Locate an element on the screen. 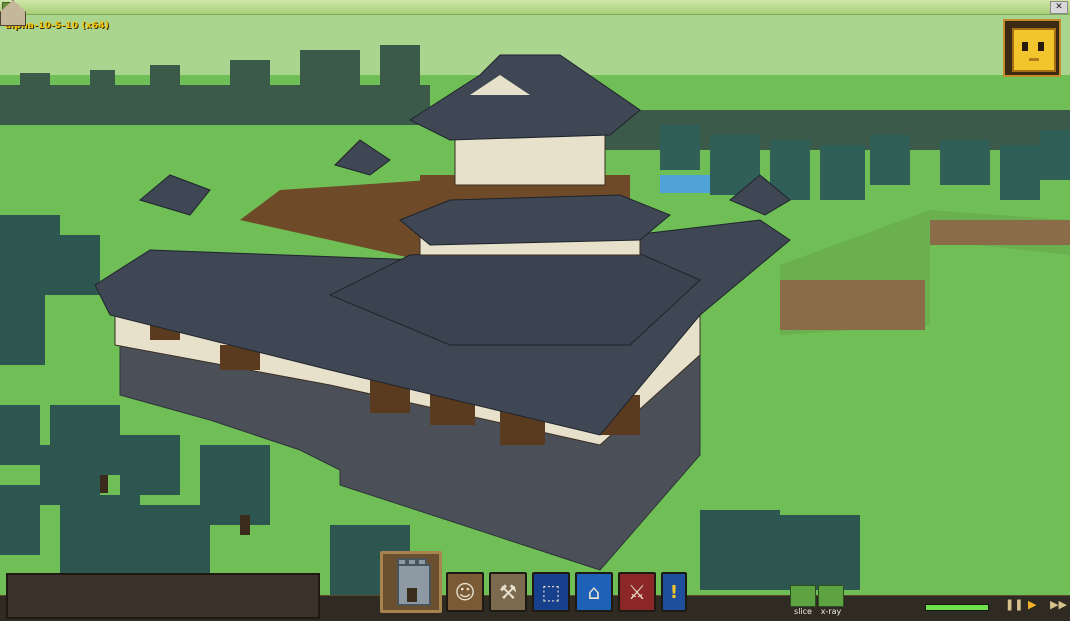 Image resolution: width=1070 pixels, height=621 pixels. progress-fill is located at coordinates (957, 607).